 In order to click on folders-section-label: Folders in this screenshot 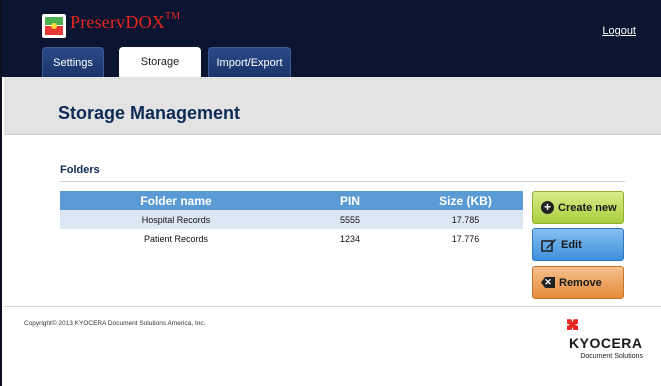, I will do `click(80, 170)`.